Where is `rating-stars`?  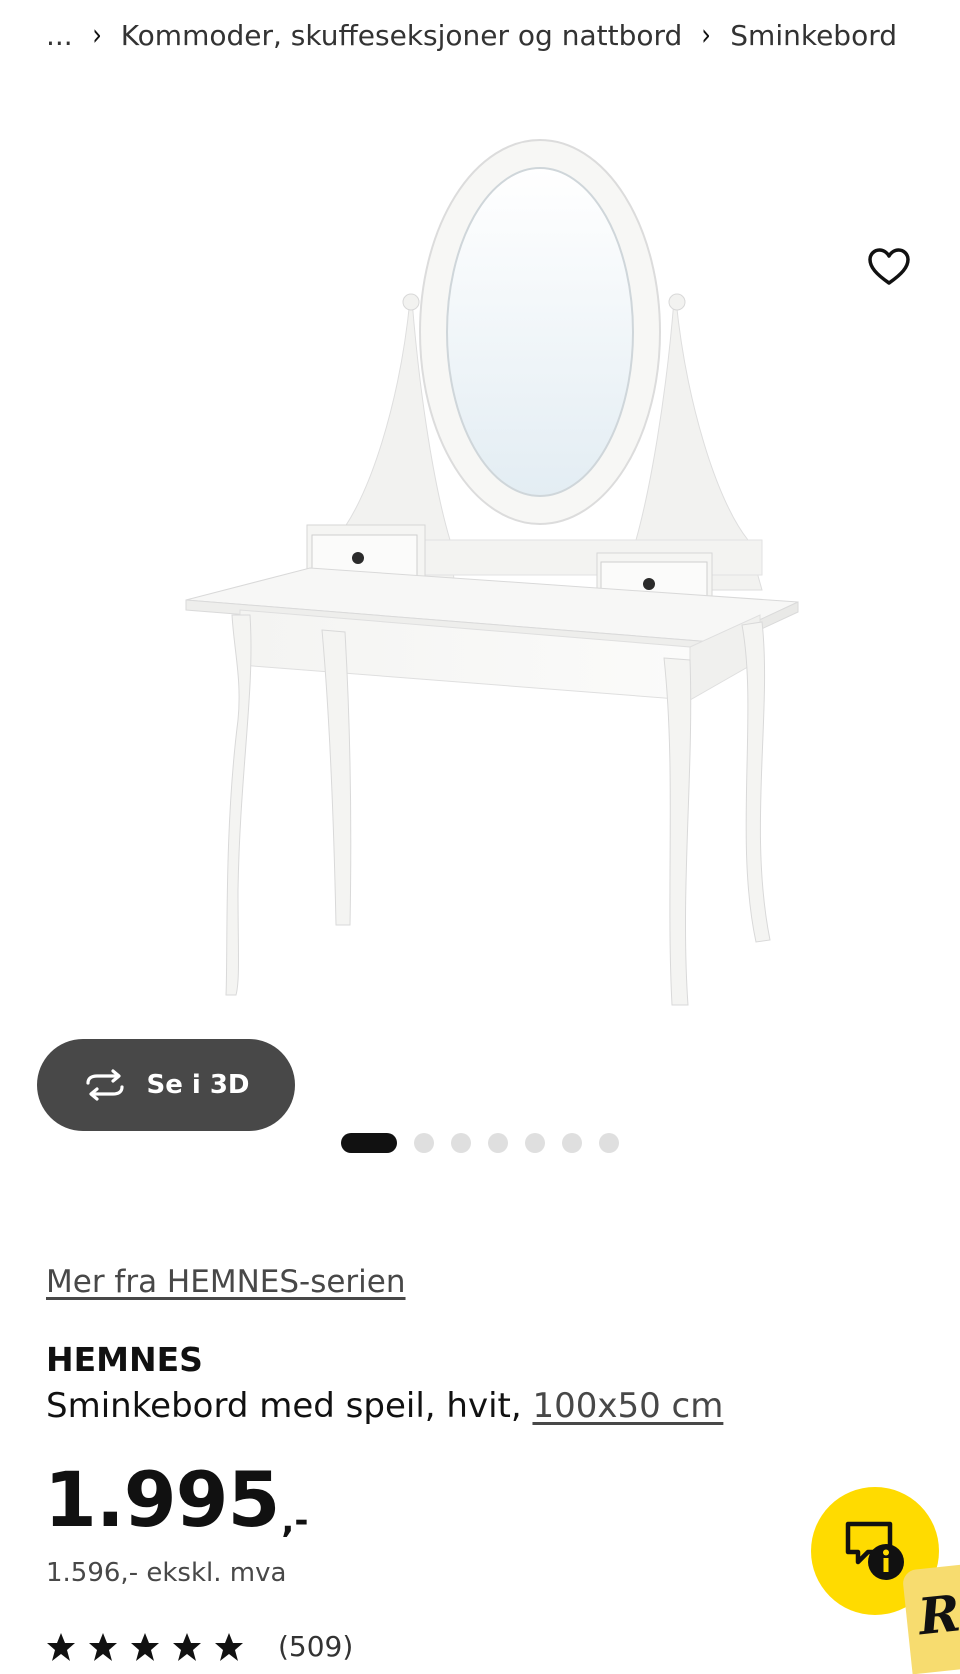
rating-stars is located at coordinates (145, 1647).